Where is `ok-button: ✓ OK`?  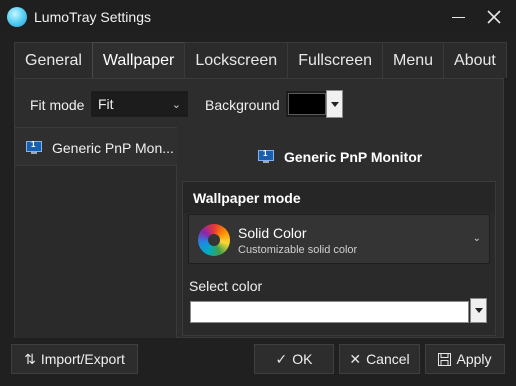 ok-button: ✓ OK is located at coordinates (294, 359).